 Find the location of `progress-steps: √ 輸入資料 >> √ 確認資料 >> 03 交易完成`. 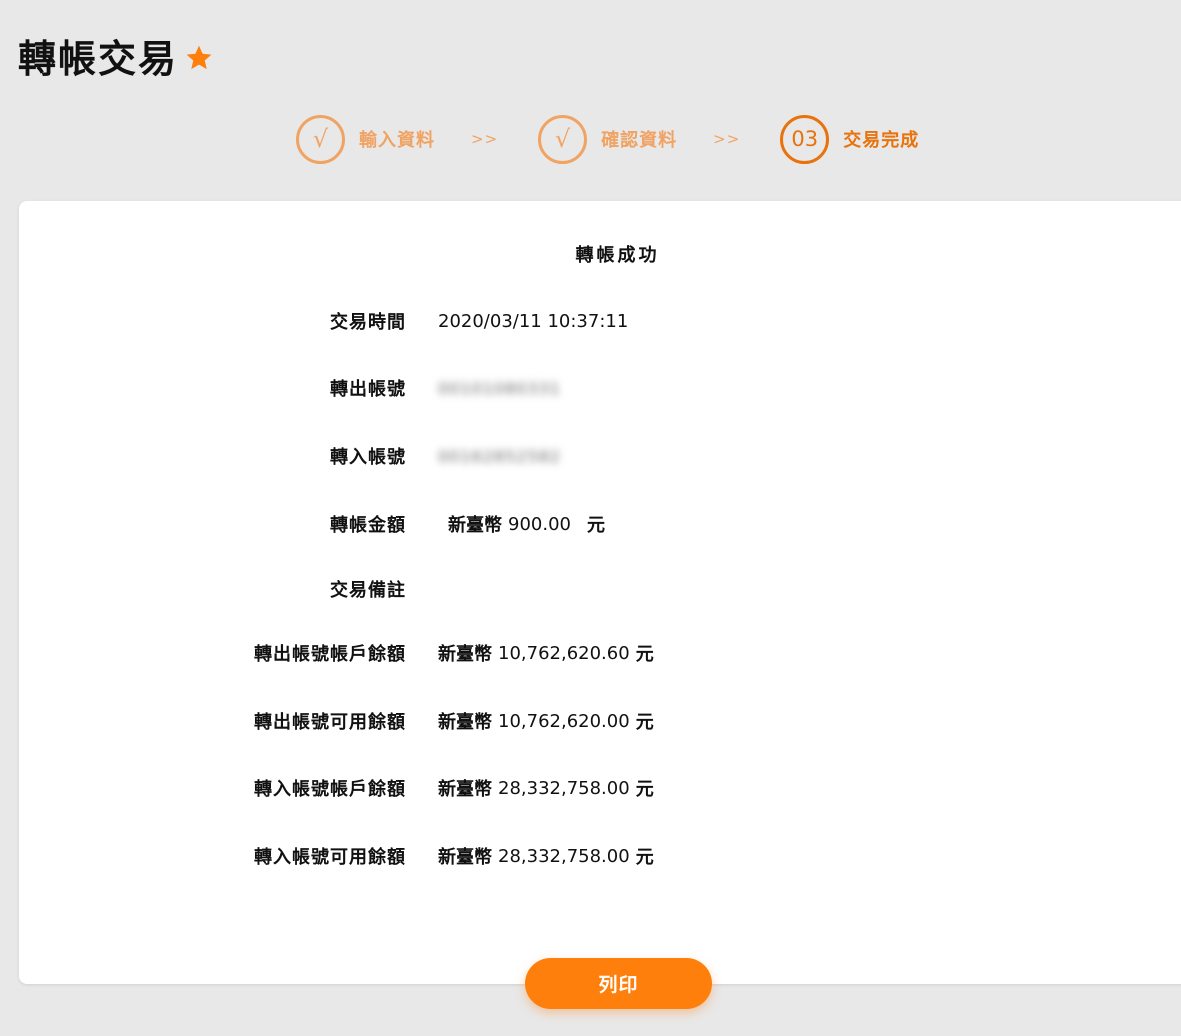

progress-steps: √ 輸入資料 >> √ 確認資料 >> 03 交易完成 is located at coordinates (607, 139).